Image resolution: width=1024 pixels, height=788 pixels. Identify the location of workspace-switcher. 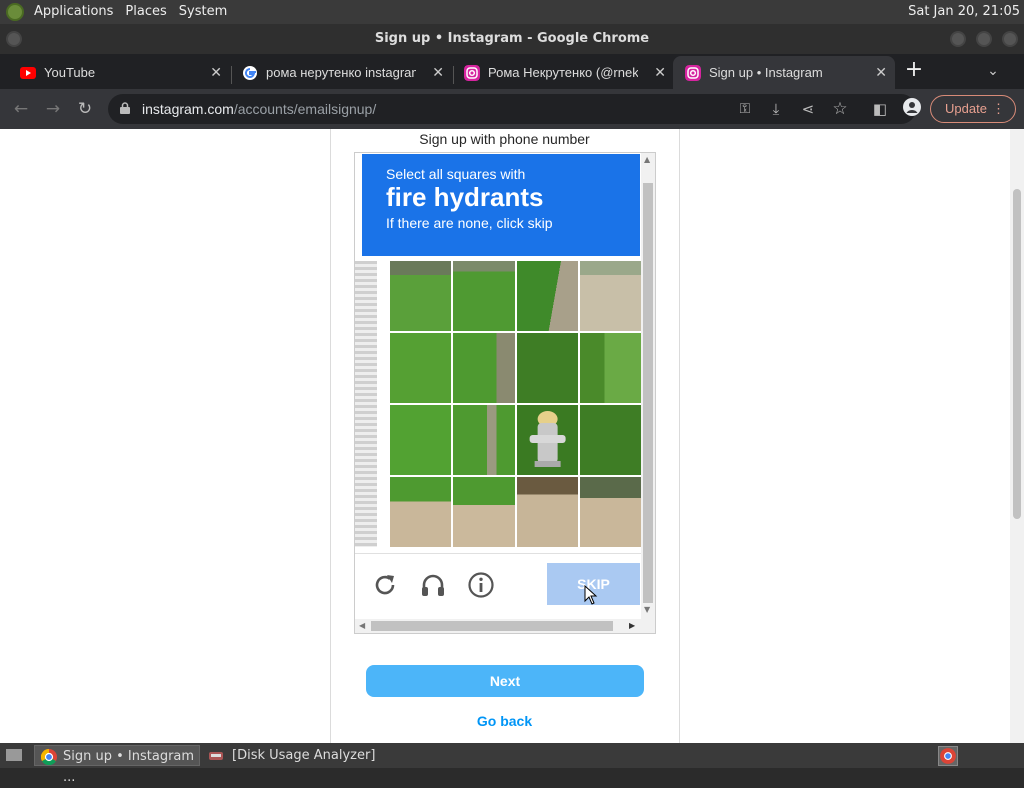
(948, 756).